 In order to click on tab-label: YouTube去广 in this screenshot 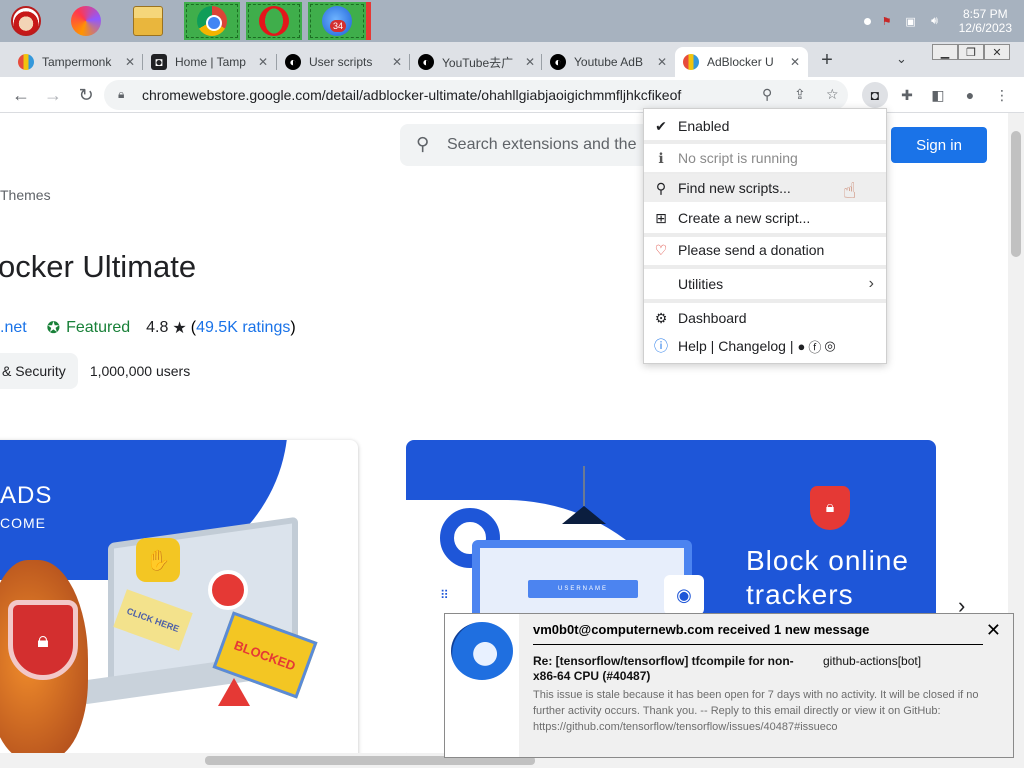, I will do `click(478, 62)`.